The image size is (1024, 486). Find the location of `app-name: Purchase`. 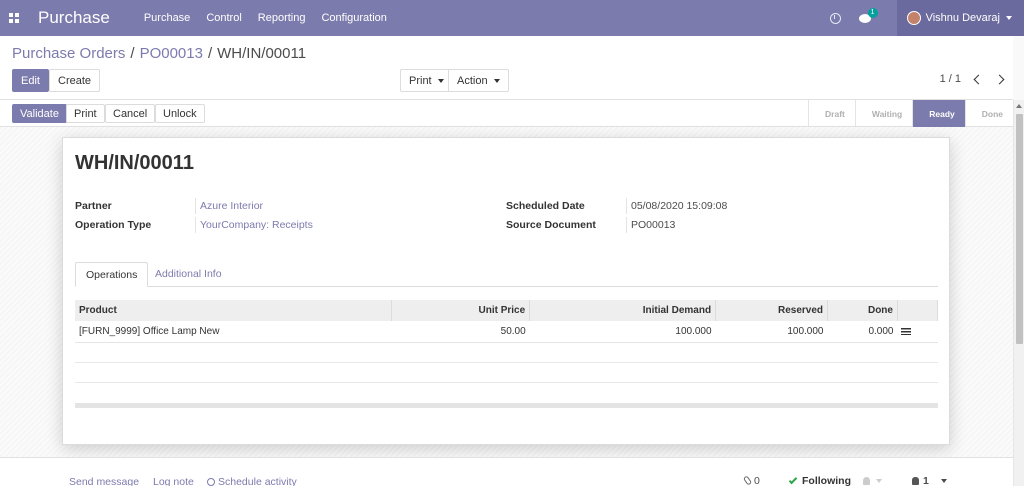

app-name: Purchase is located at coordinates (74, 17).